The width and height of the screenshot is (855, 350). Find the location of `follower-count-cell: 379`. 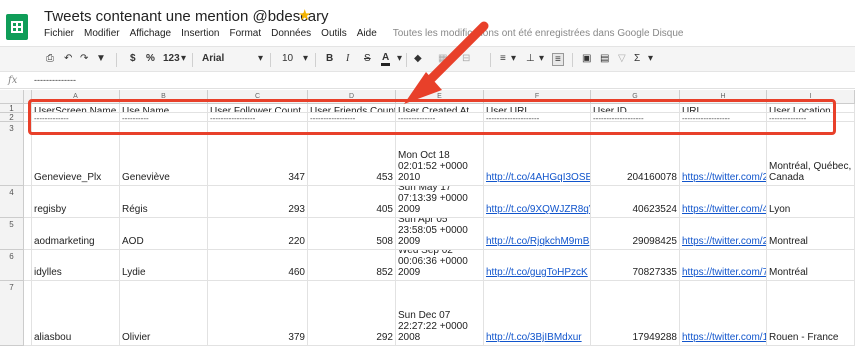

follower-count-cell: 379 is located at coordinates (258, 313).